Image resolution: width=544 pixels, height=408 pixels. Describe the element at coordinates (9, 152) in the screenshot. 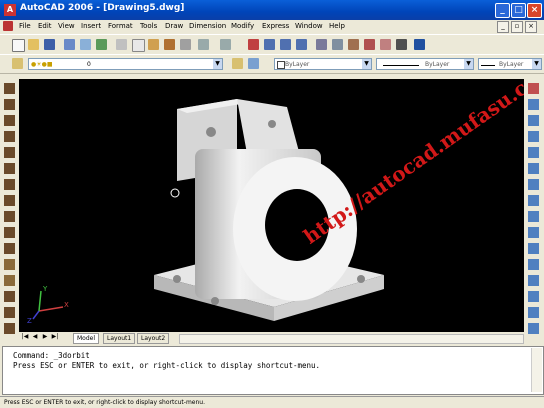

I see `rectangle-icon` at that location.